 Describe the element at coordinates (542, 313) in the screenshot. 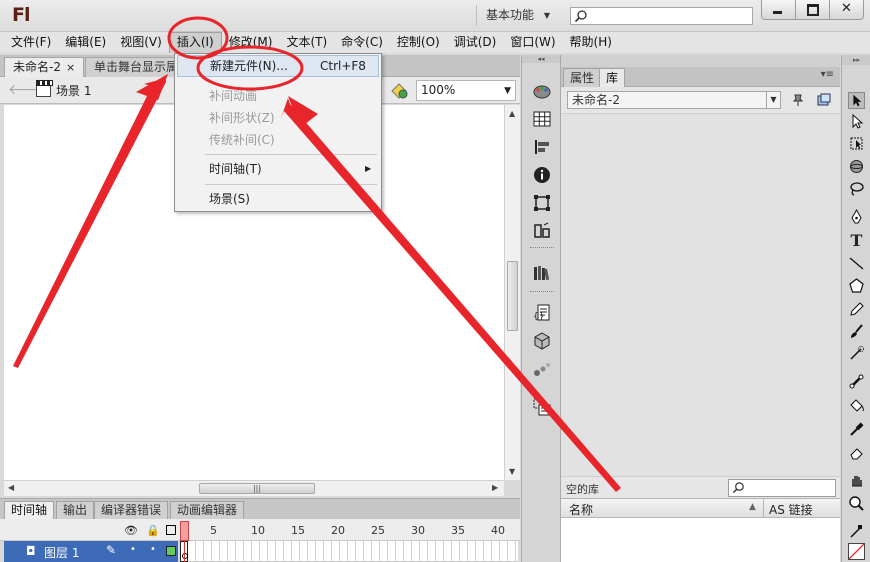

I see `actions-script-icon: {}` at that location.